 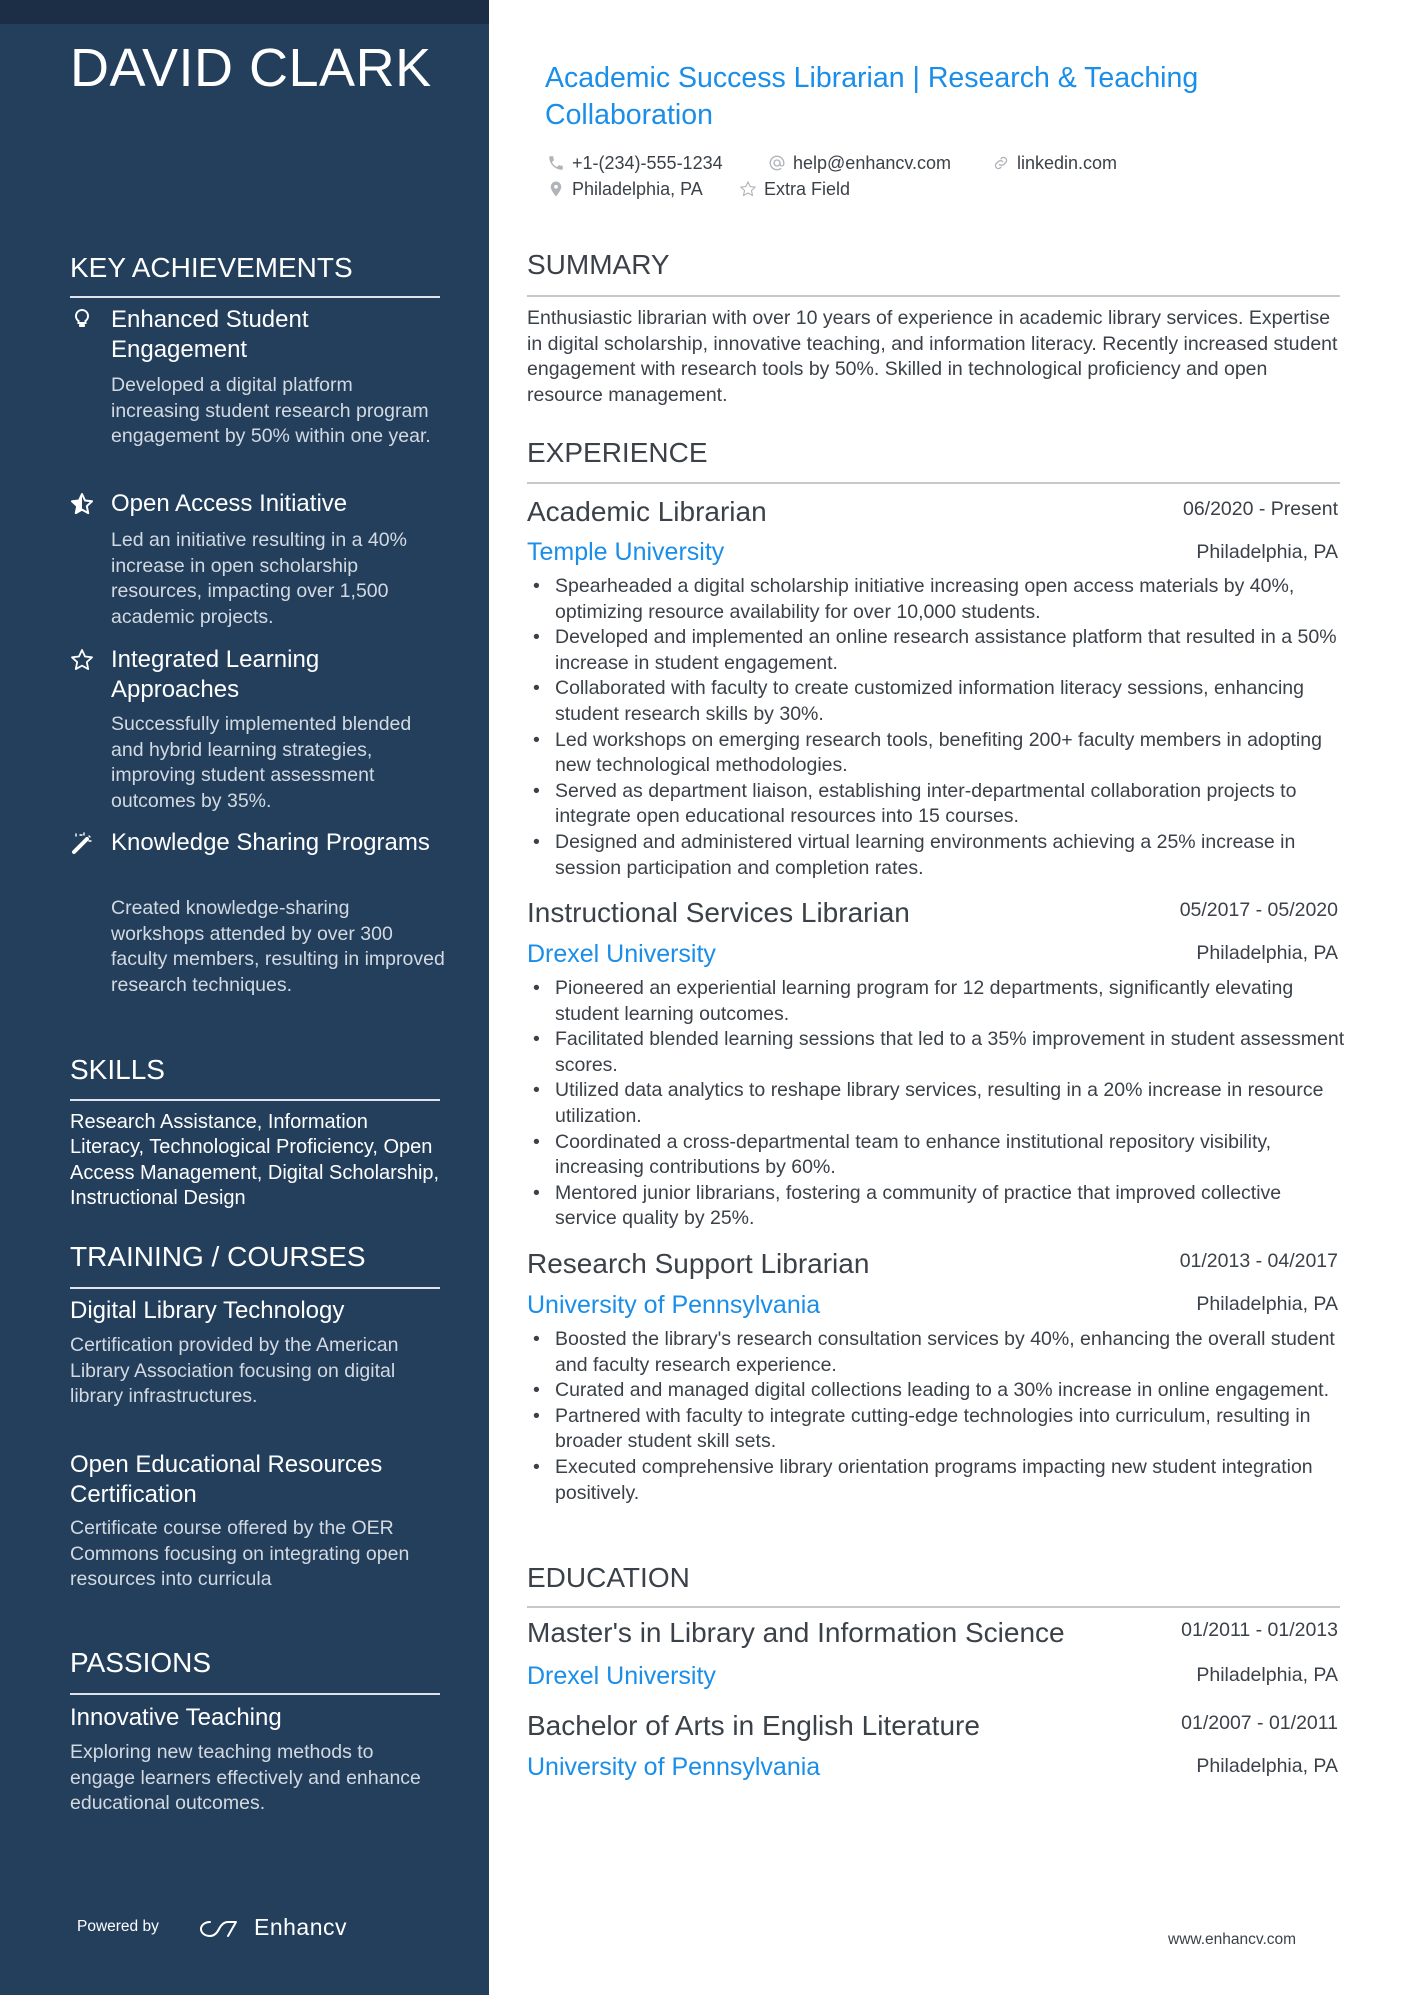 What do you see at coordinates (117, 1069) in the screenshot?
I see `skills-heading: SKILLS` at bounding box center [117, 1069].